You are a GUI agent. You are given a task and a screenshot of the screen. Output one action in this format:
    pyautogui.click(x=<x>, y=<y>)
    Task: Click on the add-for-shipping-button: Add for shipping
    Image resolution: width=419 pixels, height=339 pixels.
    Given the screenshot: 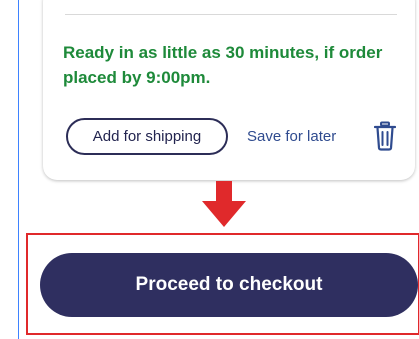 What is the action you would take?
    pyautogui.click(x=147, y=136)
    